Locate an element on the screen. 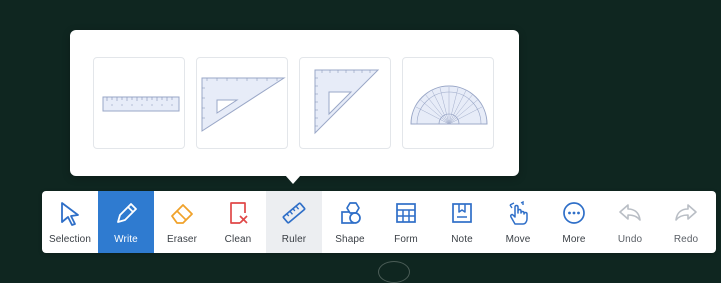 The height and width of the screenshot is (283, 721). shape-label: Shape is located at coordinates (350, 239).